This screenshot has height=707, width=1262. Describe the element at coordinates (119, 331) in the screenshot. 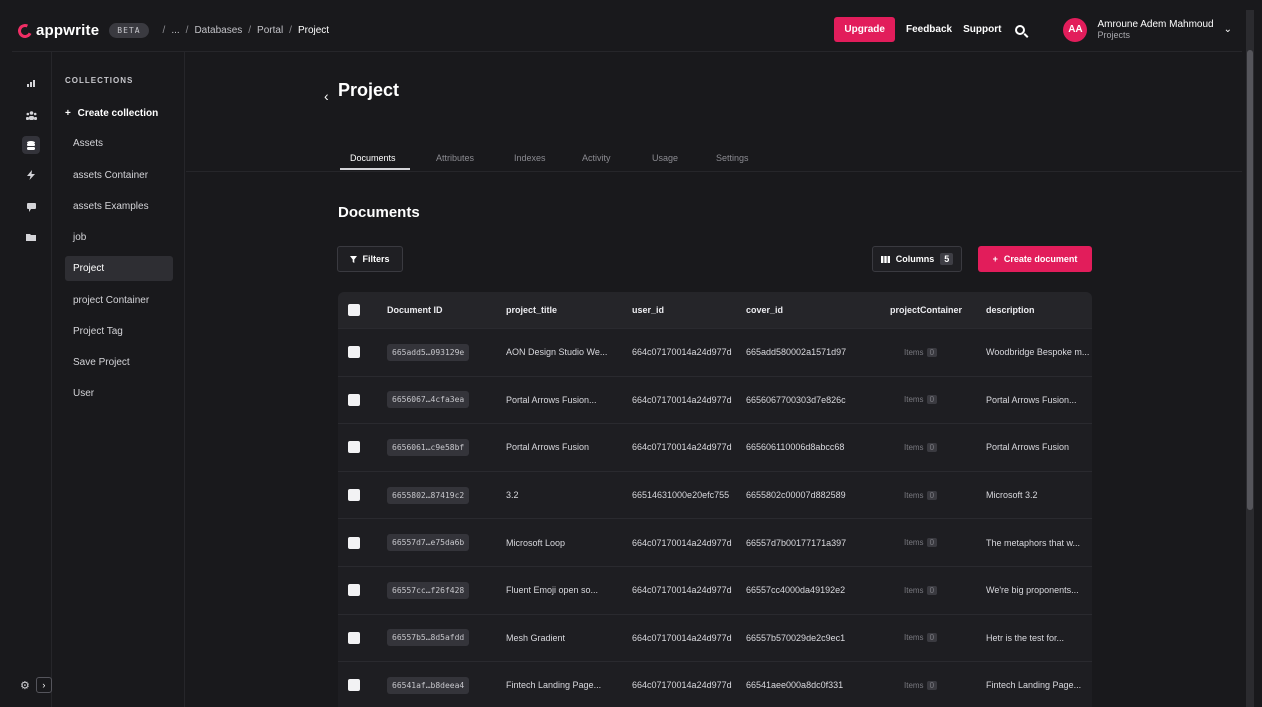

I see `collection-item-project-tag: Project Tag` at that location.